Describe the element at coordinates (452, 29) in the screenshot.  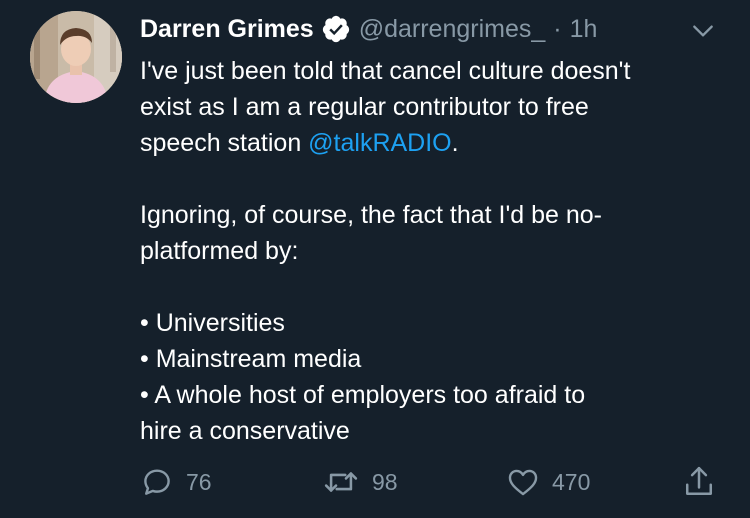
I see `author-handle: @darrengrimes_` at that location.